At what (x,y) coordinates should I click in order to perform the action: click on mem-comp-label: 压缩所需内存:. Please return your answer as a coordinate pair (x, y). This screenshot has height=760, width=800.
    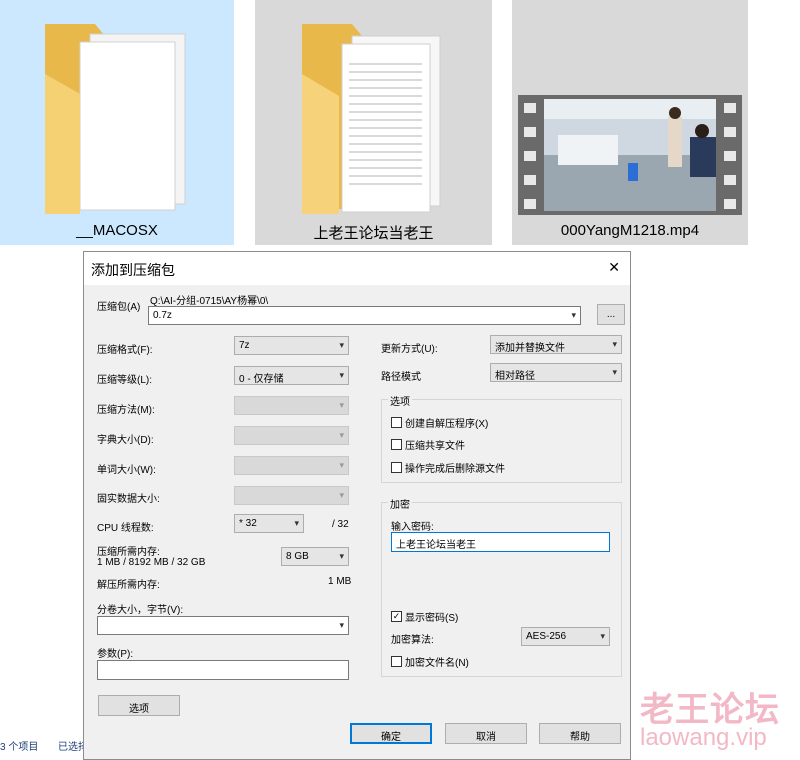
    Looking at the image, I should click on (128, 552).